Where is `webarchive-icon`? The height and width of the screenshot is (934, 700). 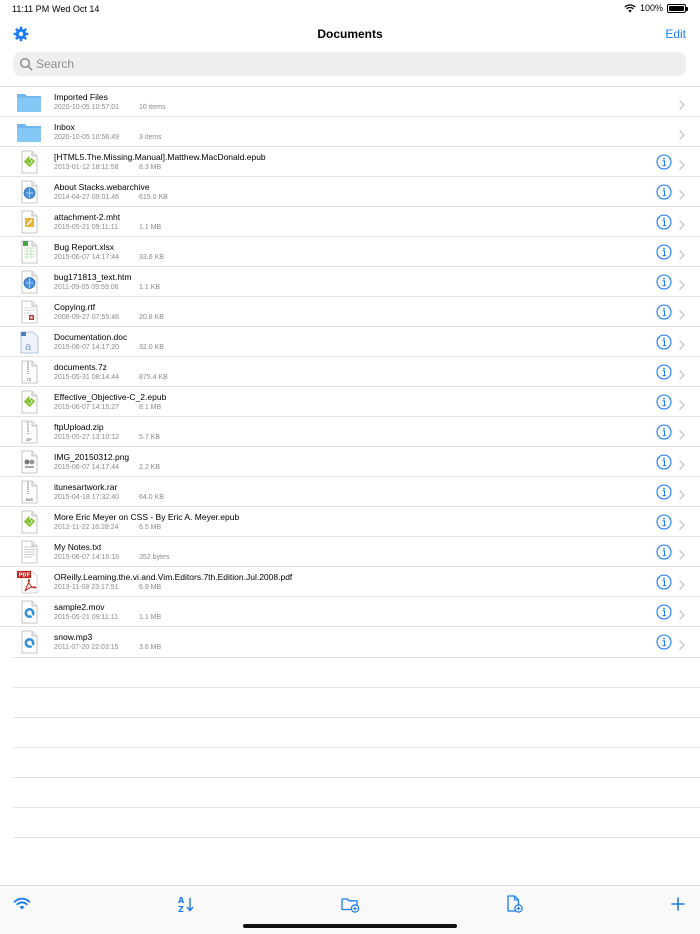 webarchive-icon is located at coordinates (29, 192).